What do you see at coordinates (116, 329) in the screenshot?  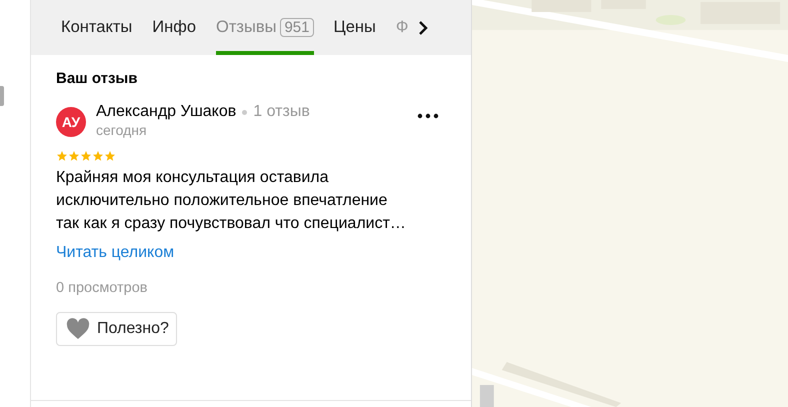 I see `helpful-button: Полезно?` at bounding box center [116, 329].